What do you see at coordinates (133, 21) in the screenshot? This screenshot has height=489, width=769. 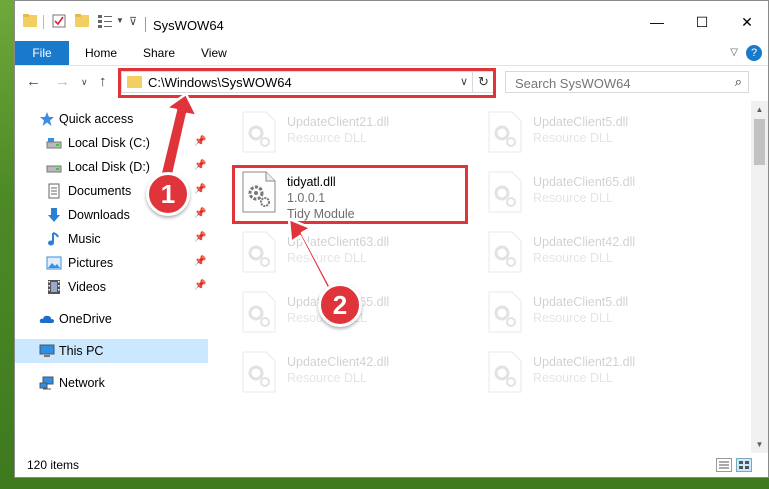 I see `qat-dropdown-icon: ⊽` at bounding box center [133, 21].